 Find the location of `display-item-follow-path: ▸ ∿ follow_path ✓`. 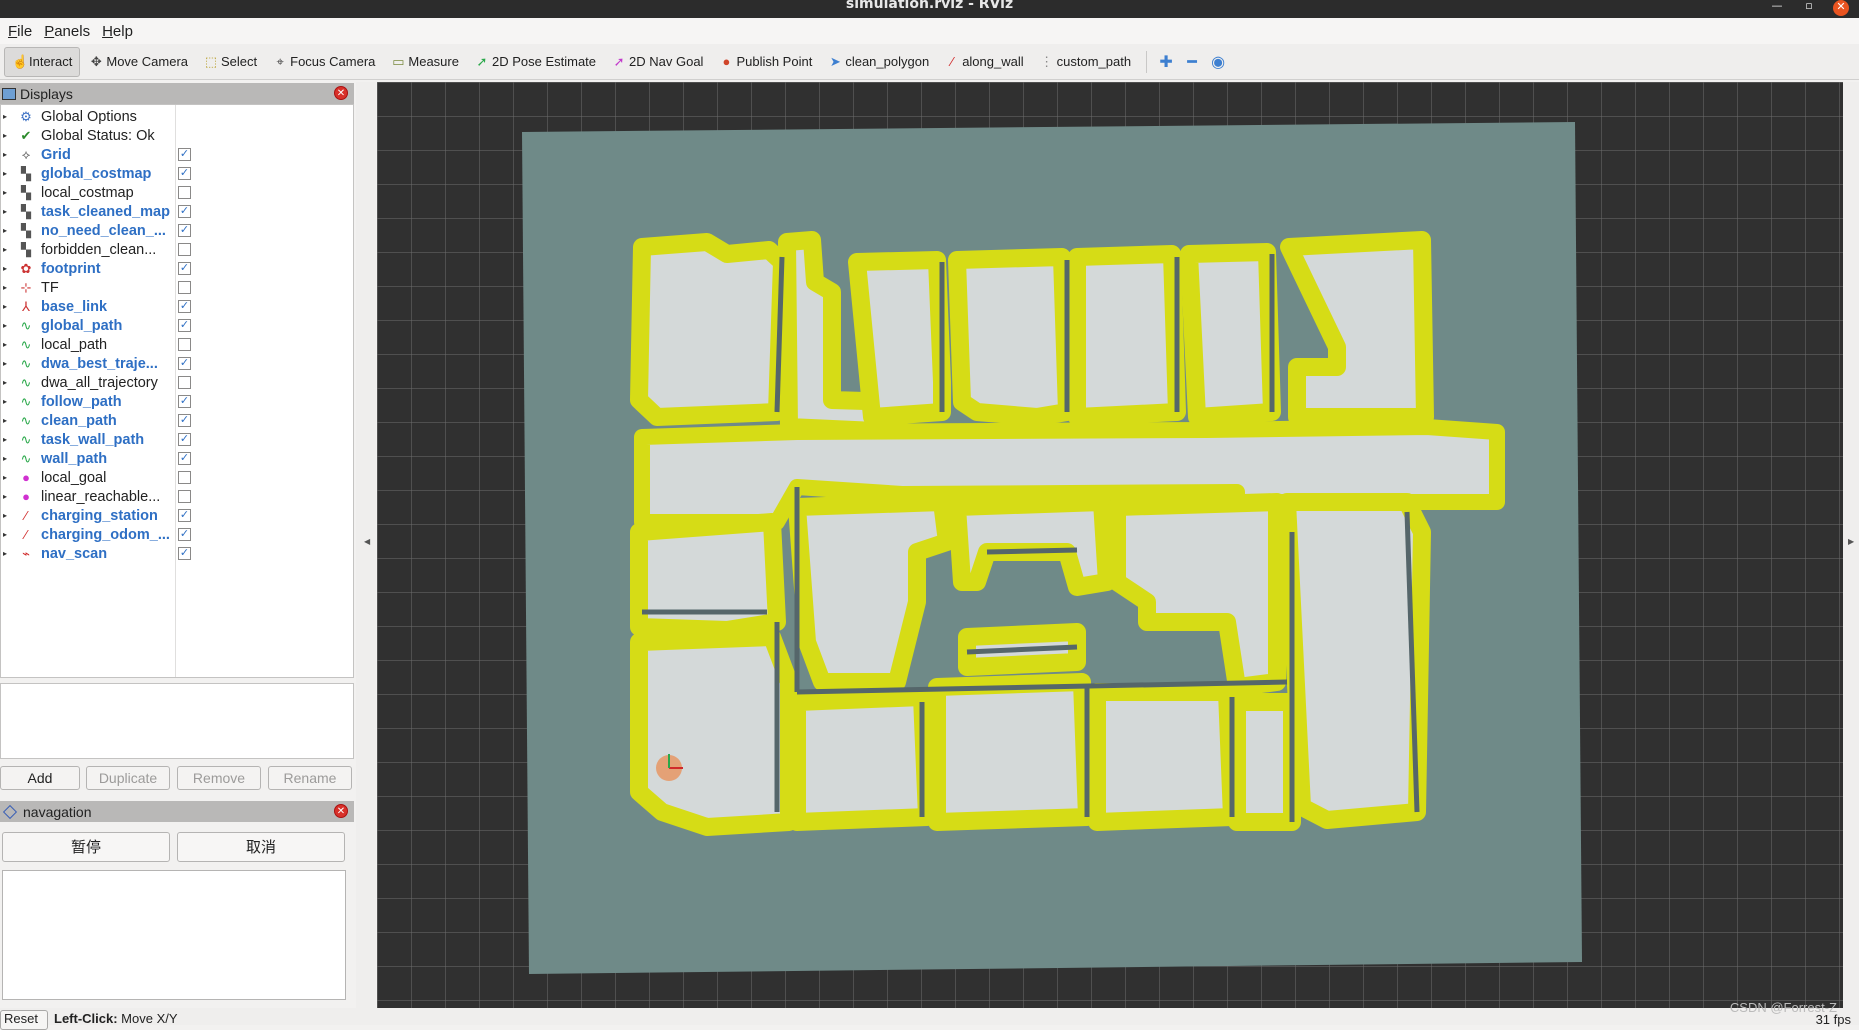

display-item-follow-path: ▸ ∿ follow_path ✓ is located at coordinates (178, 401).